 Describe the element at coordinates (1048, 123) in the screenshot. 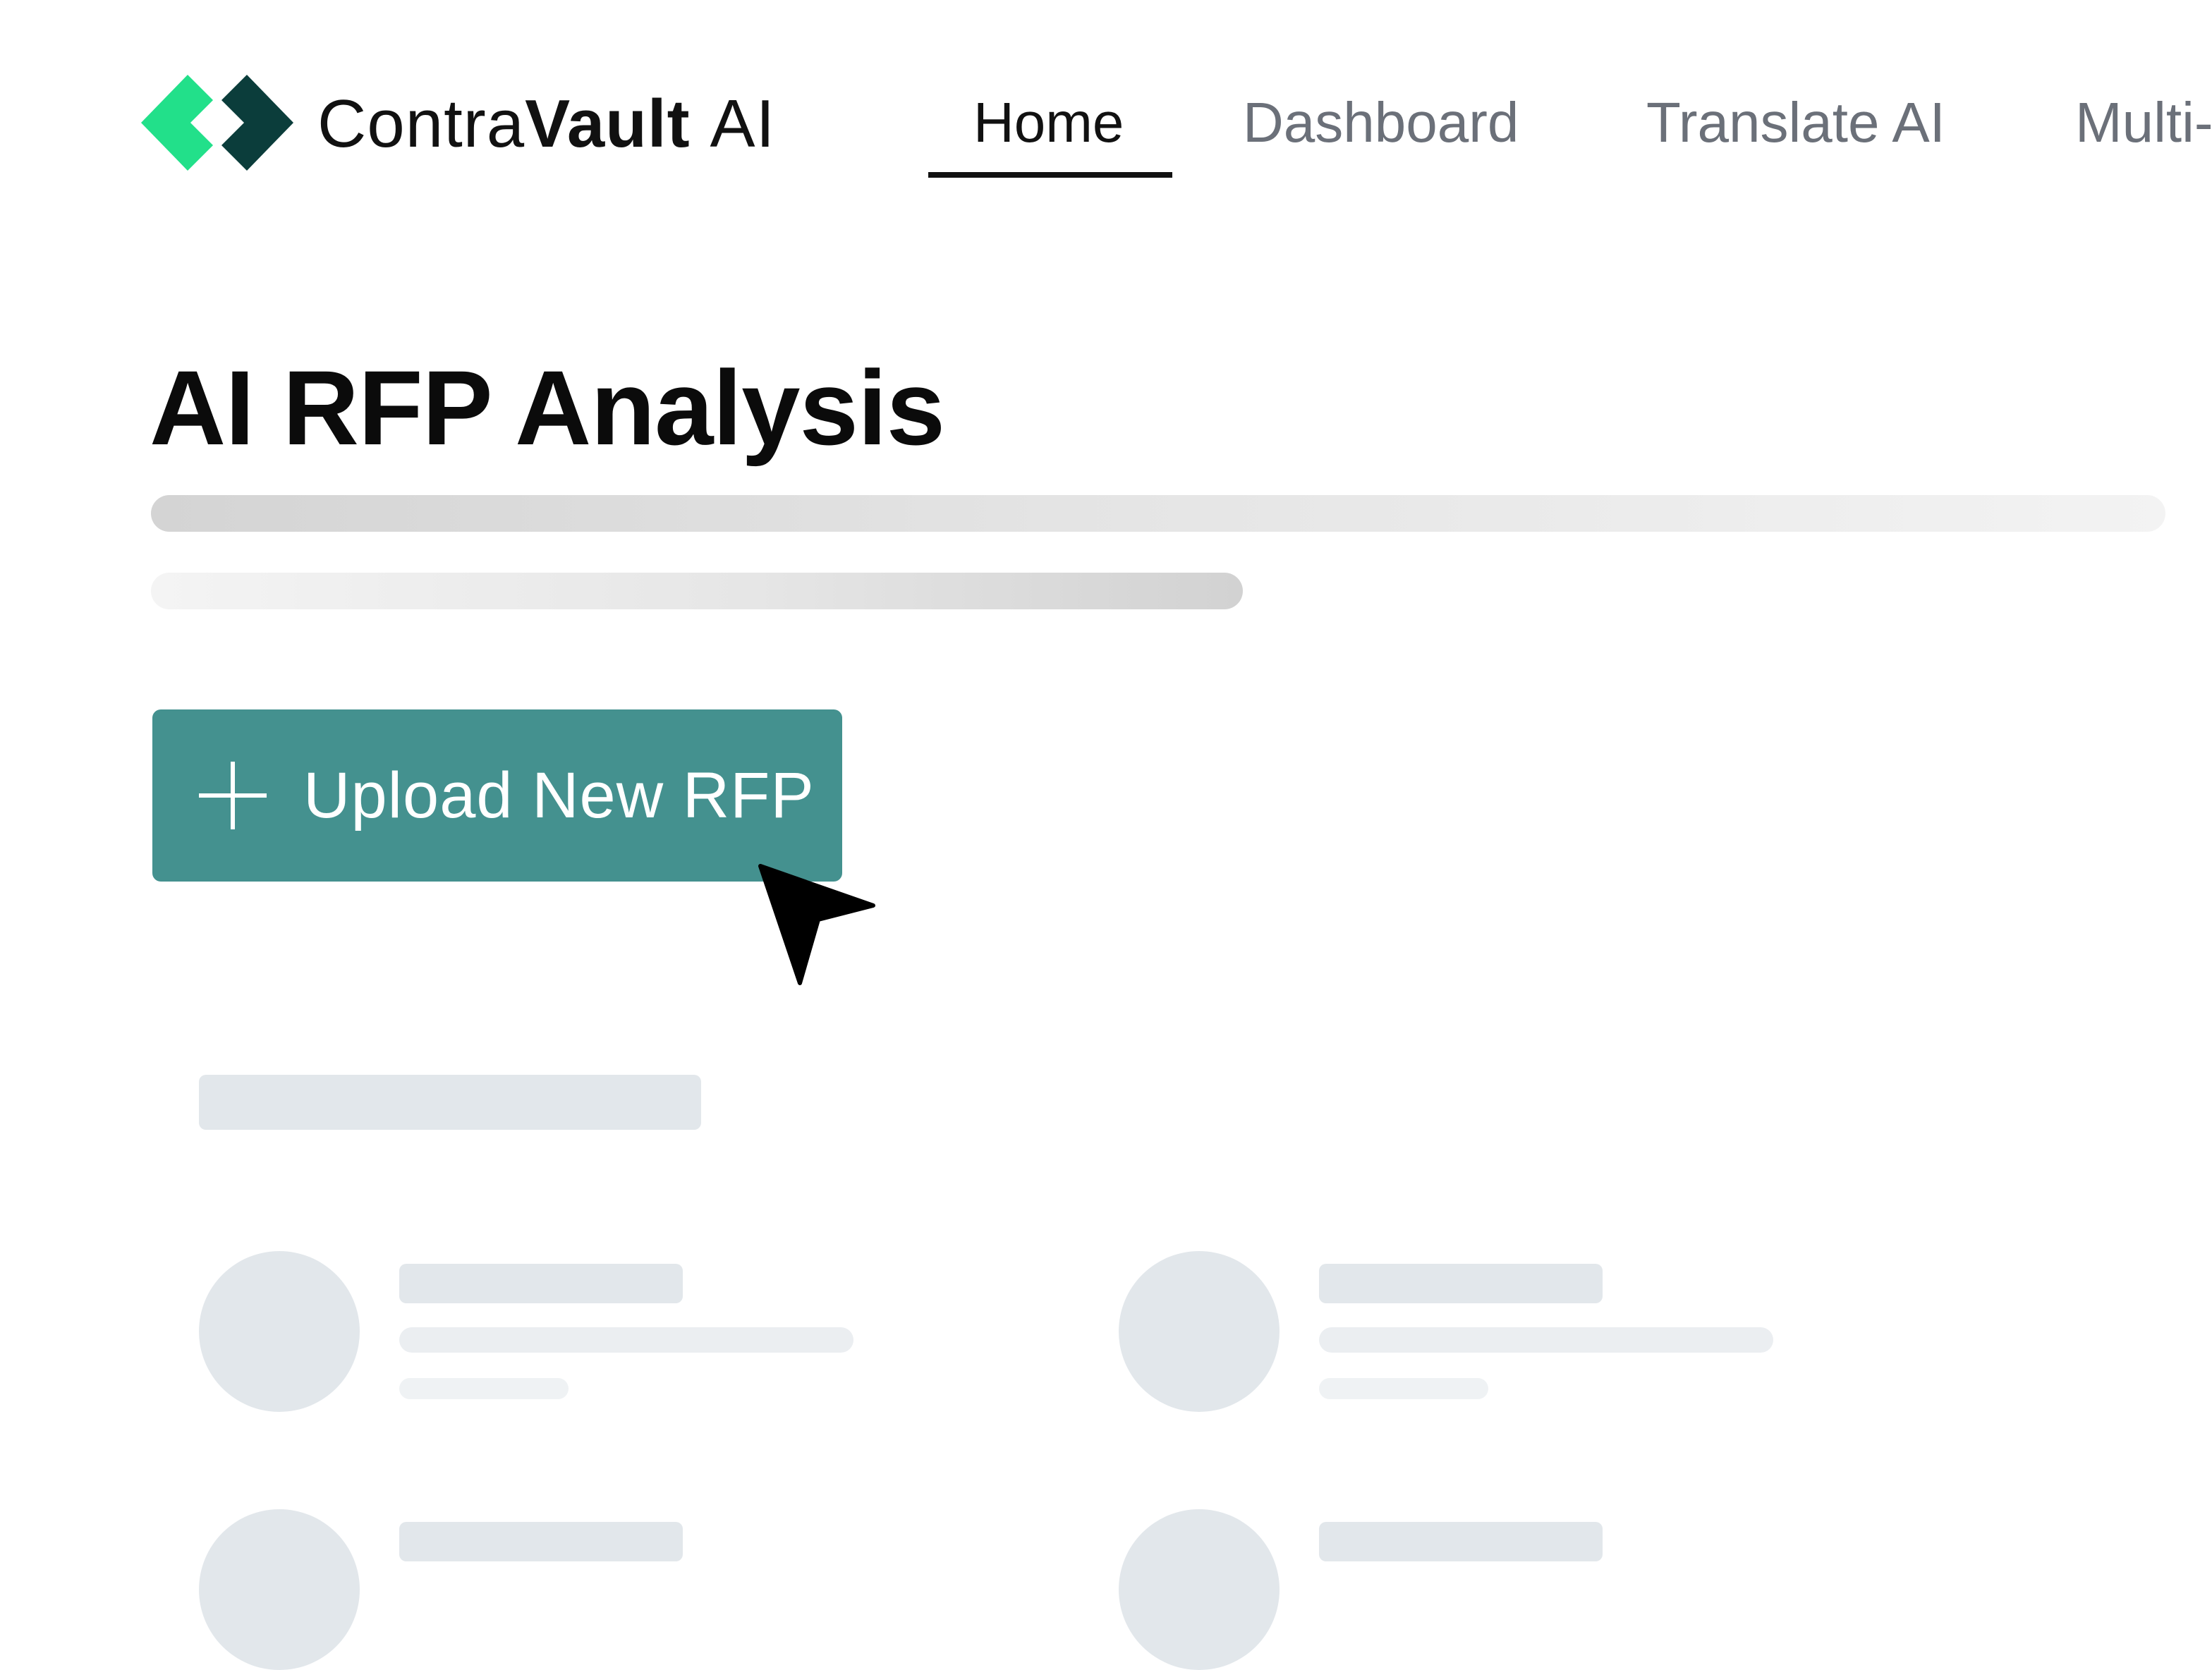

I see `nav-home: Home` at that location.